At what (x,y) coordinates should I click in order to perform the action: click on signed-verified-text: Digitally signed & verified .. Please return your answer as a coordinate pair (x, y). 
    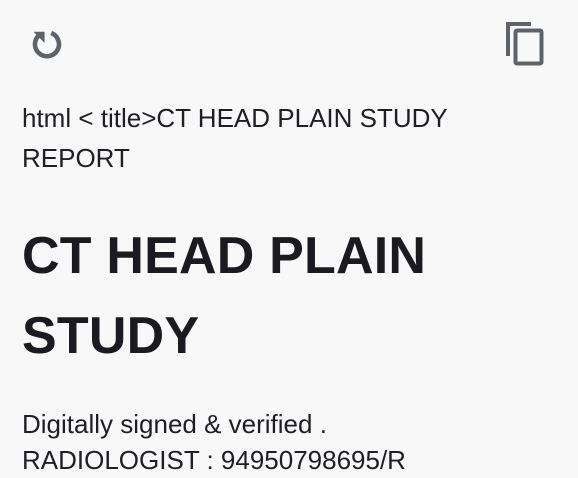
    Looking at the image, I should click on (174, 424).